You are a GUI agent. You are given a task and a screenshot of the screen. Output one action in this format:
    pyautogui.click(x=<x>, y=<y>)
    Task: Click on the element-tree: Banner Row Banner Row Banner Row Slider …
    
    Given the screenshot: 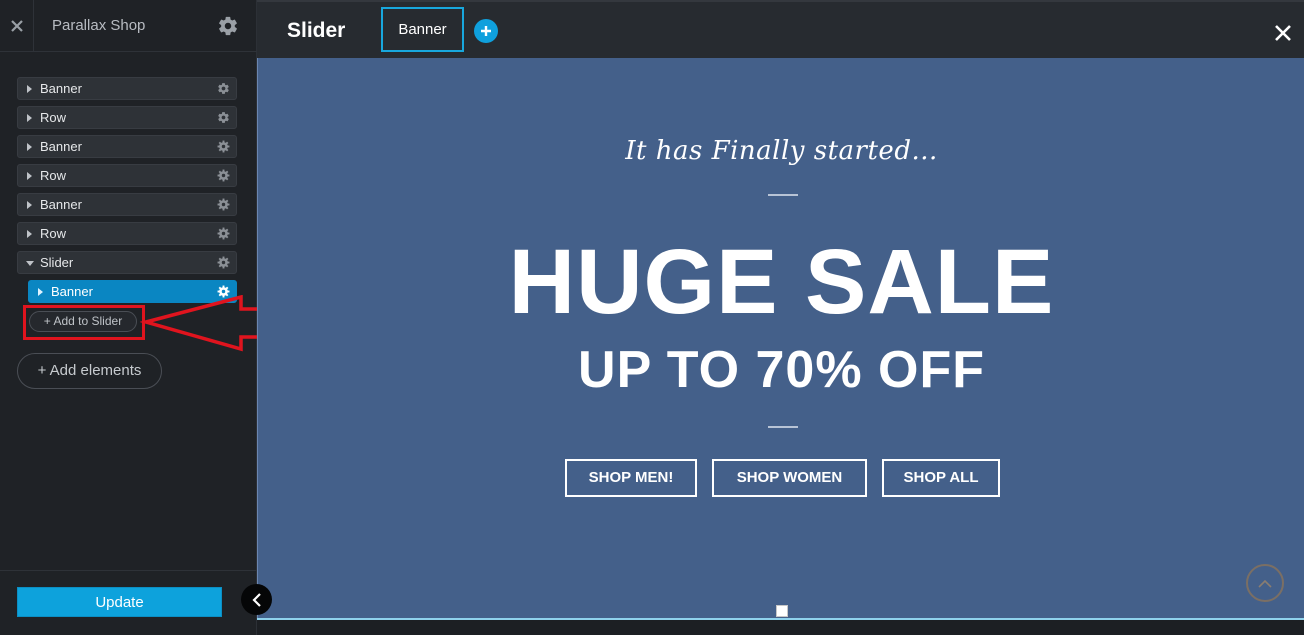 What is the action you would take?
    pyautogui.click(x=127, y=193)
    